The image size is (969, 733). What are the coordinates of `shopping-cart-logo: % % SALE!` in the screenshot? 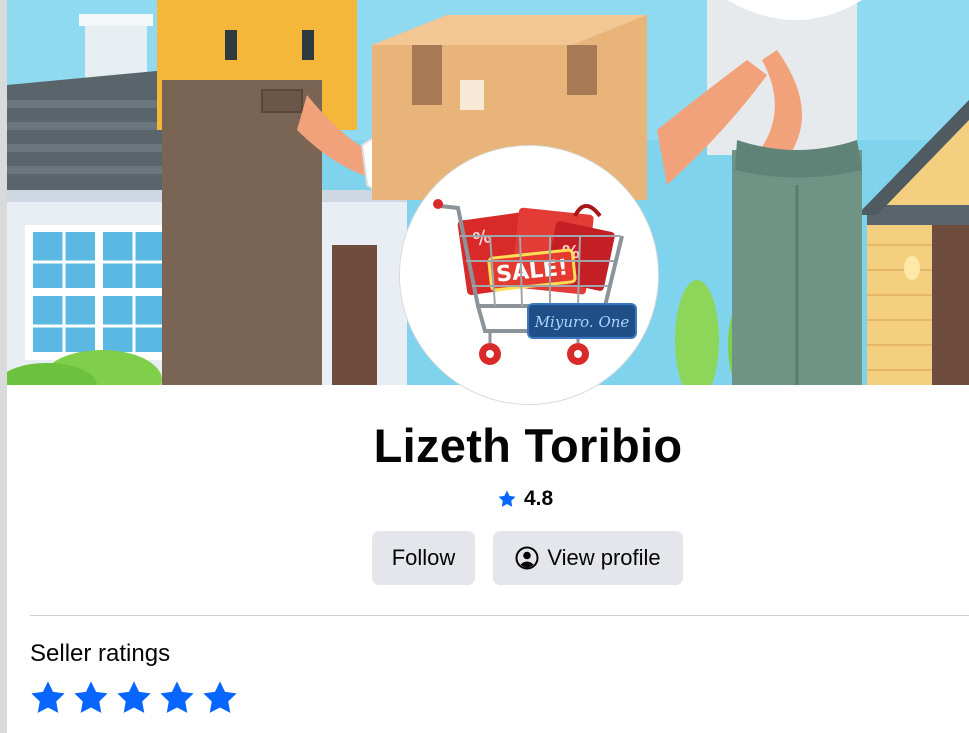 It's located at (529, 275).